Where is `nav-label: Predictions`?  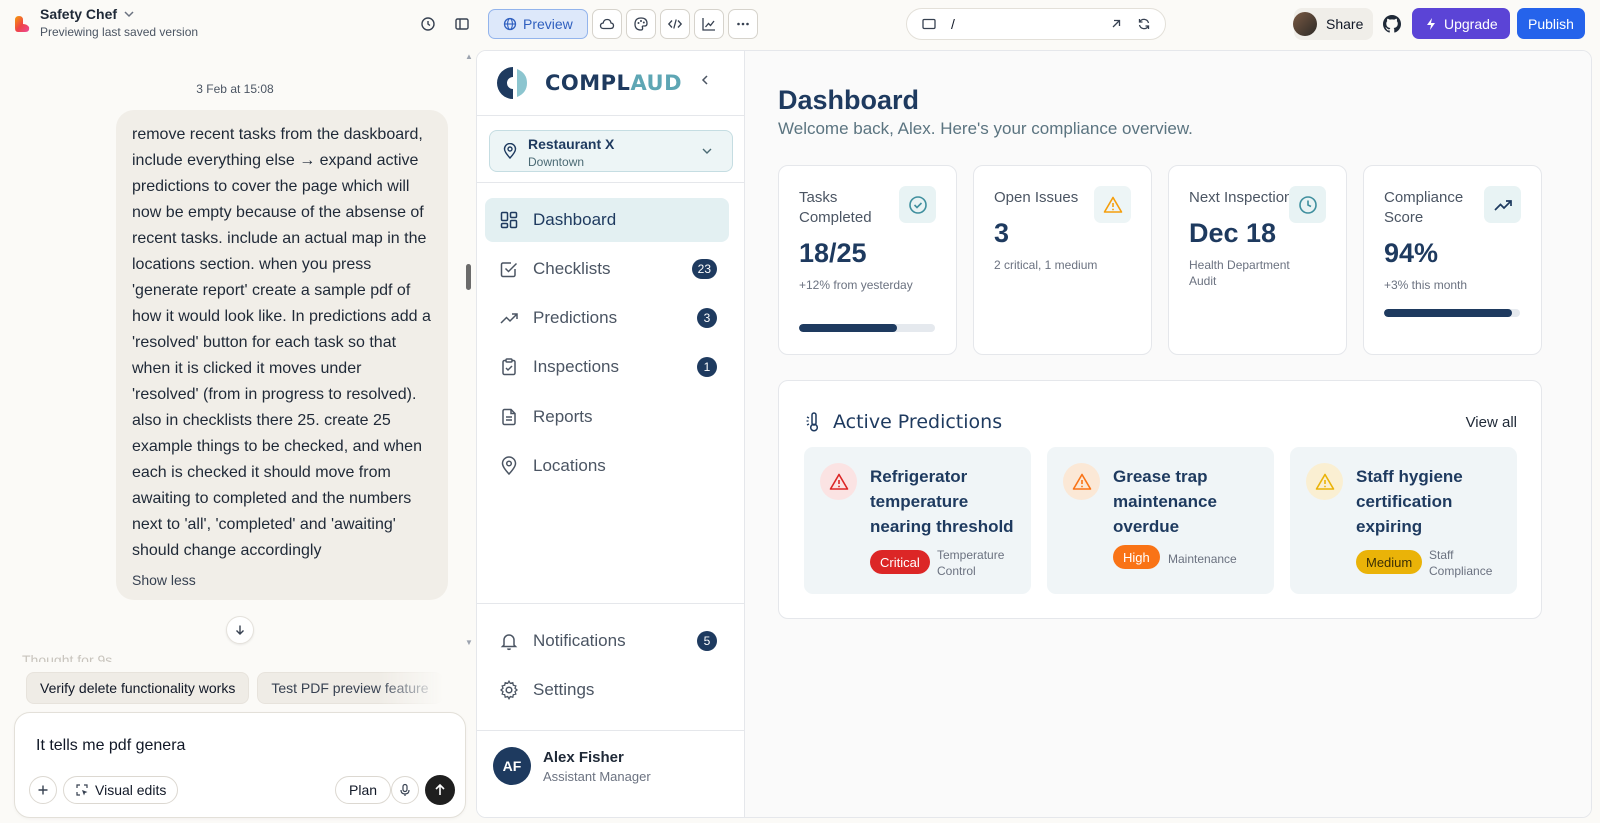
nav-label: Predictions is located at coordinates (575, 317).